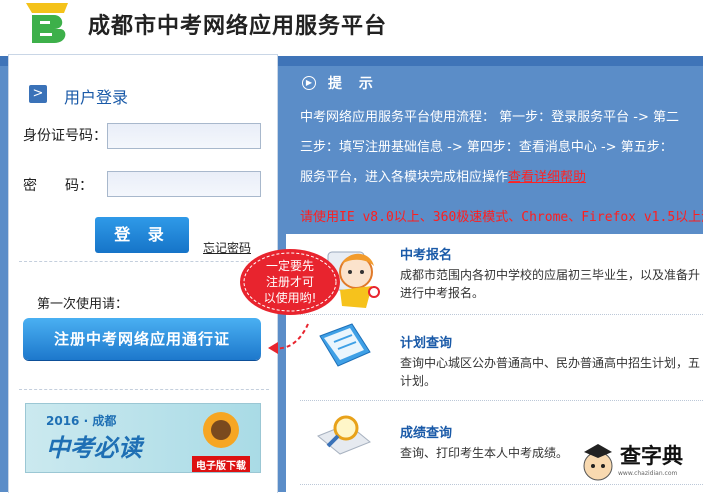  Describe the element at coordinates (426, 253) in the screenshot. I see `module-title-registration: 中考报名` at that location.